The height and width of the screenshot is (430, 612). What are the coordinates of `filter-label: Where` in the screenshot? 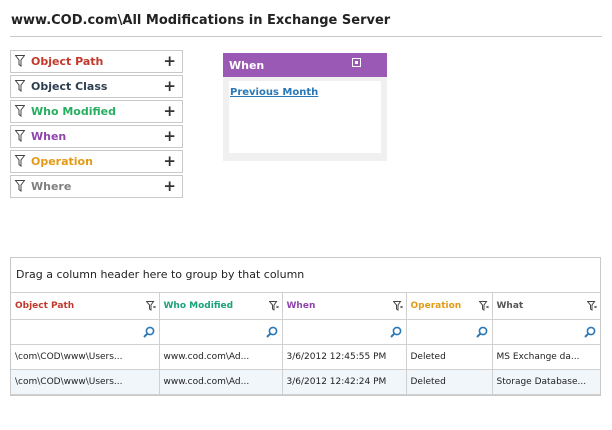 It's located at (51, 186).